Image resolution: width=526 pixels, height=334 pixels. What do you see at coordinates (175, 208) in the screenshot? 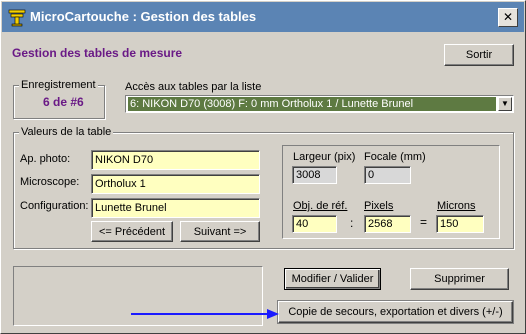
I see `configuration-field: Lunette Brunel` at bounding box center [175, 208].